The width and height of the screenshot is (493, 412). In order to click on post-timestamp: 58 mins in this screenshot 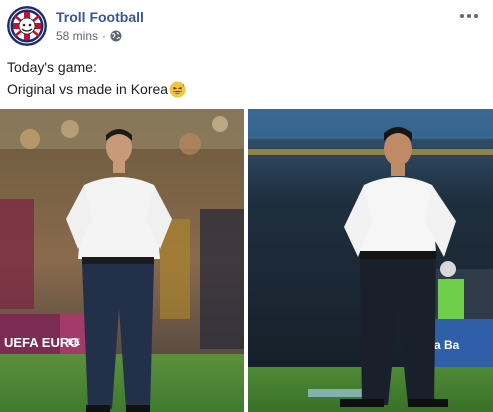, I will do `click(77, 36)`.